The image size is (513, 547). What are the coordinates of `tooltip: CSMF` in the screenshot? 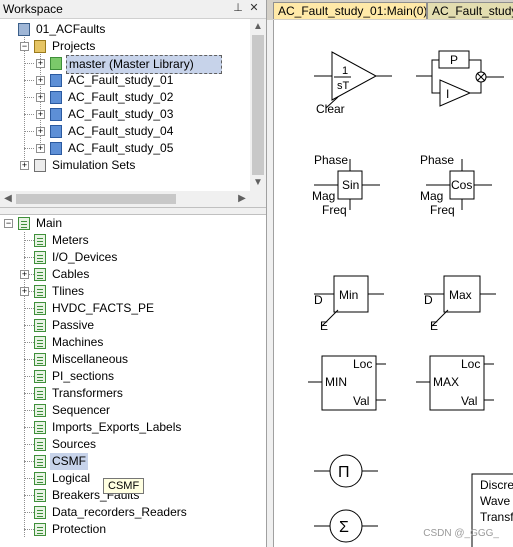 It's located at (124, 486).